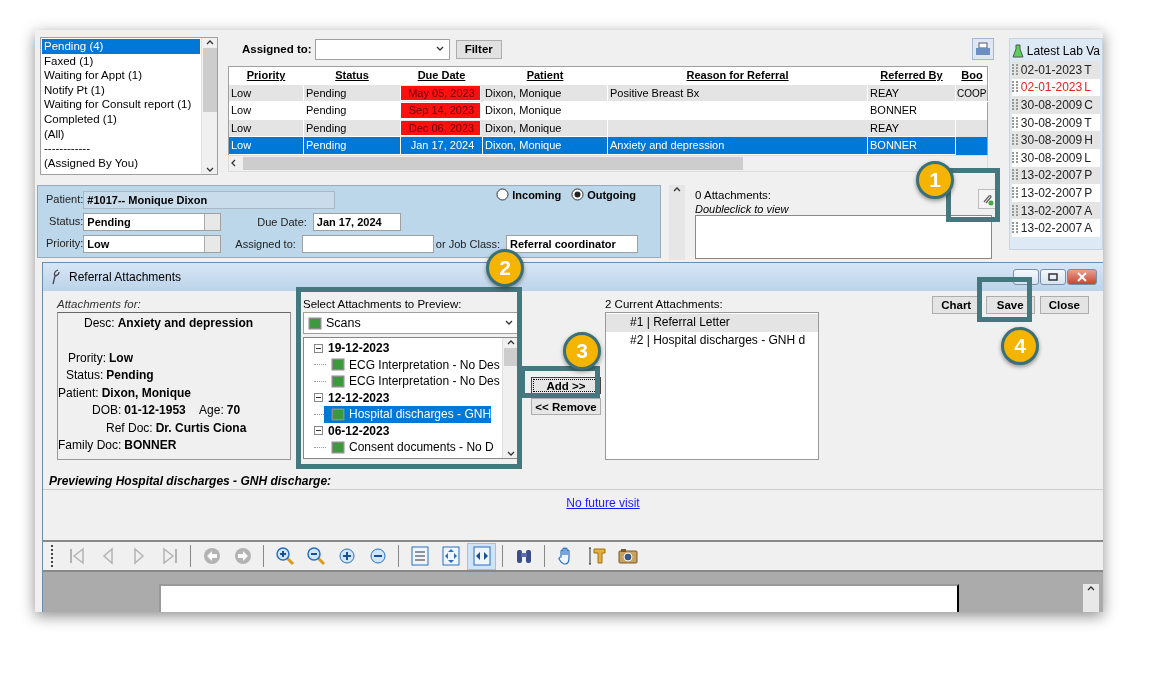 Image resolution: width=1168 pixels, height=678 pixels. What do you see at coordinates (712, 323) in the screenshot?
I see `attachment-item: #1 | Referral Letter` at bounding box center [712, 323].